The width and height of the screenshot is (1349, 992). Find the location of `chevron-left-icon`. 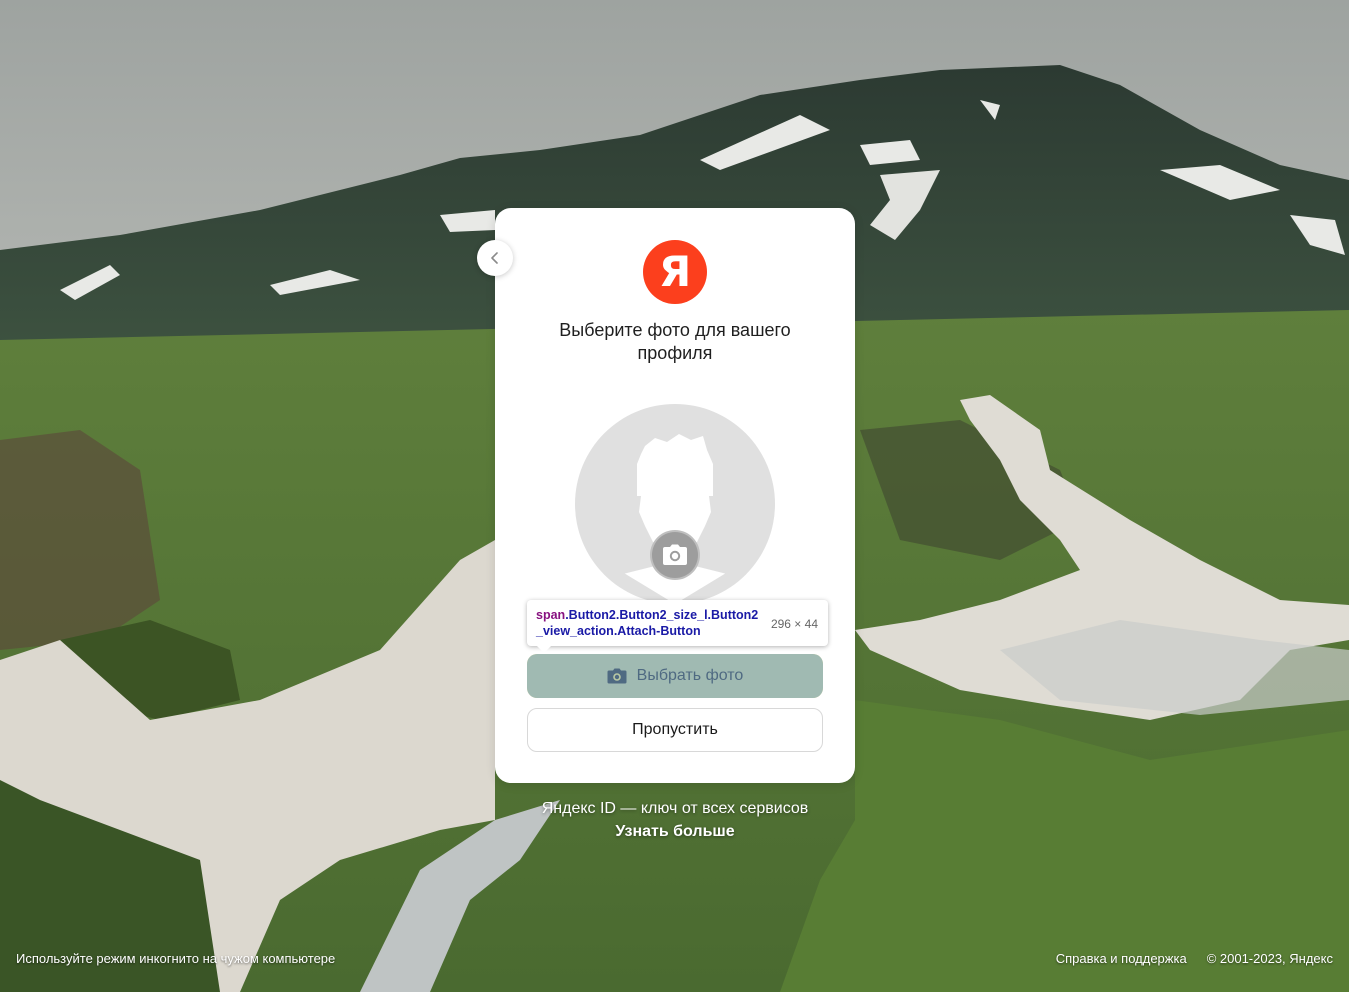

chevron-left-icon is located at coordinates (494, 258).